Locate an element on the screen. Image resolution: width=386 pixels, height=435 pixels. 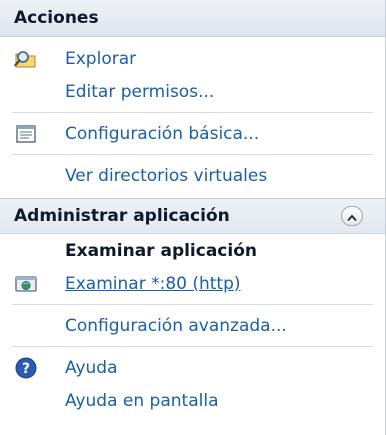
browse-port-link: Examinar *:80 (http) is located at coordinates (153, 284).